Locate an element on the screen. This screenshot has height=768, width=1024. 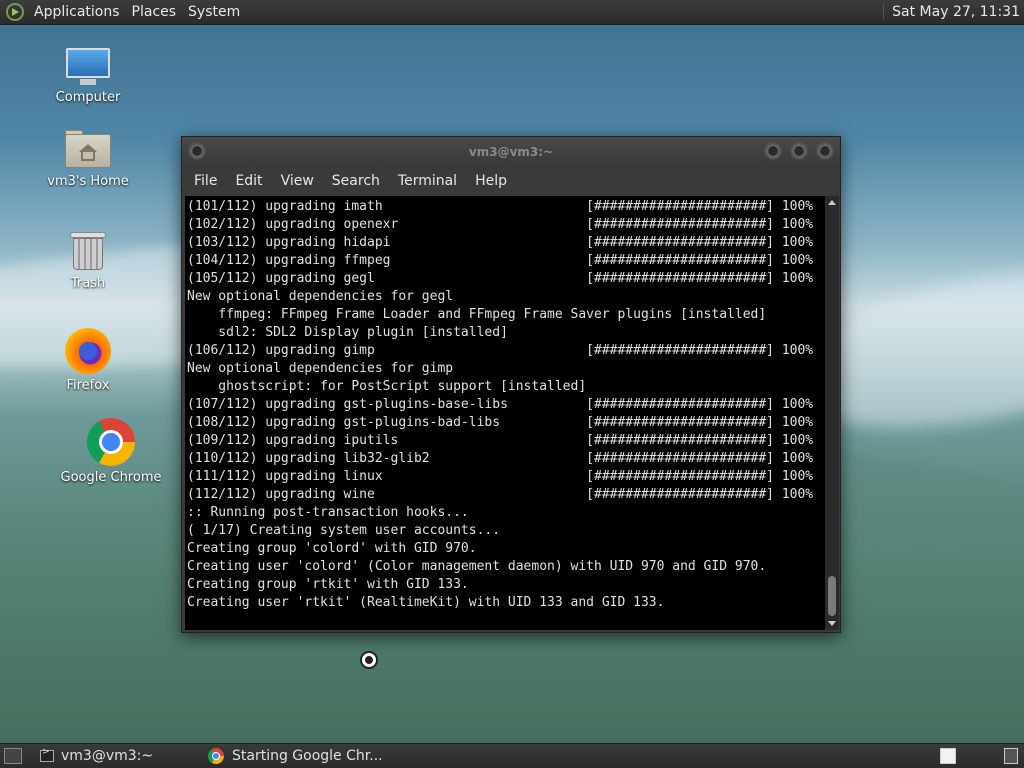
taskbar-item-label: vm3@vm3:~ is located at coordinates (107, 756).